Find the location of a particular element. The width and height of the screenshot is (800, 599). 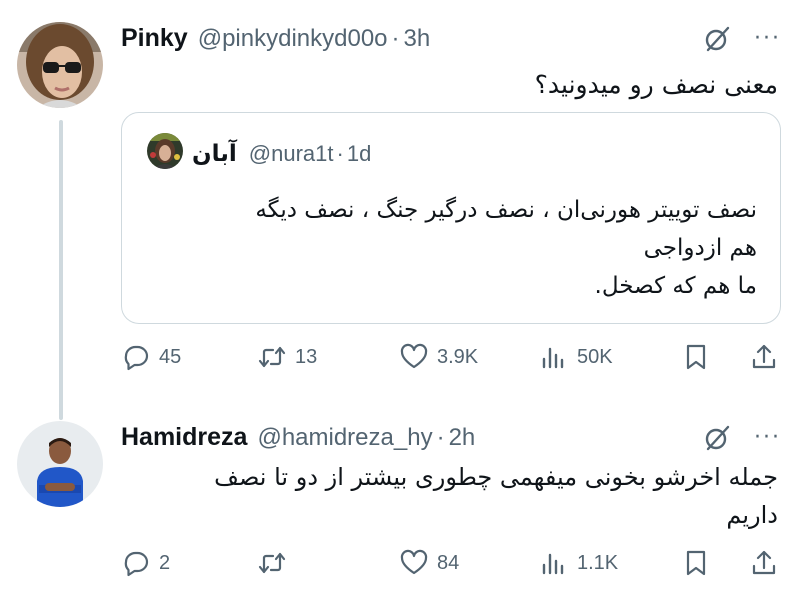

like-count: 3.9K is located at coordinates (458, 356).